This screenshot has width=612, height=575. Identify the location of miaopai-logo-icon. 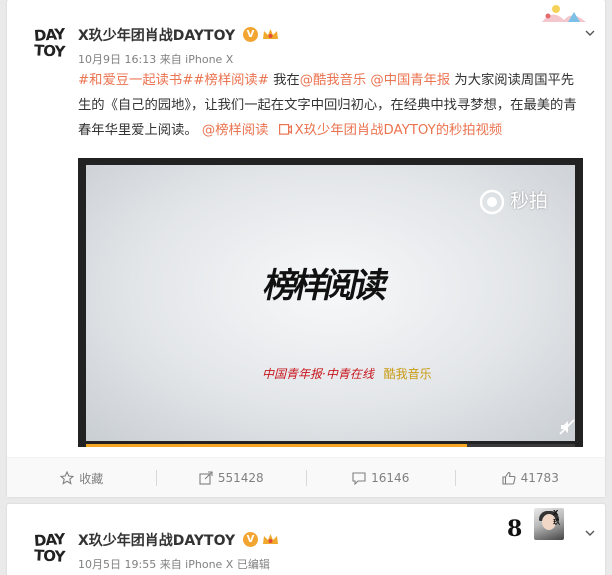
(492, 202).